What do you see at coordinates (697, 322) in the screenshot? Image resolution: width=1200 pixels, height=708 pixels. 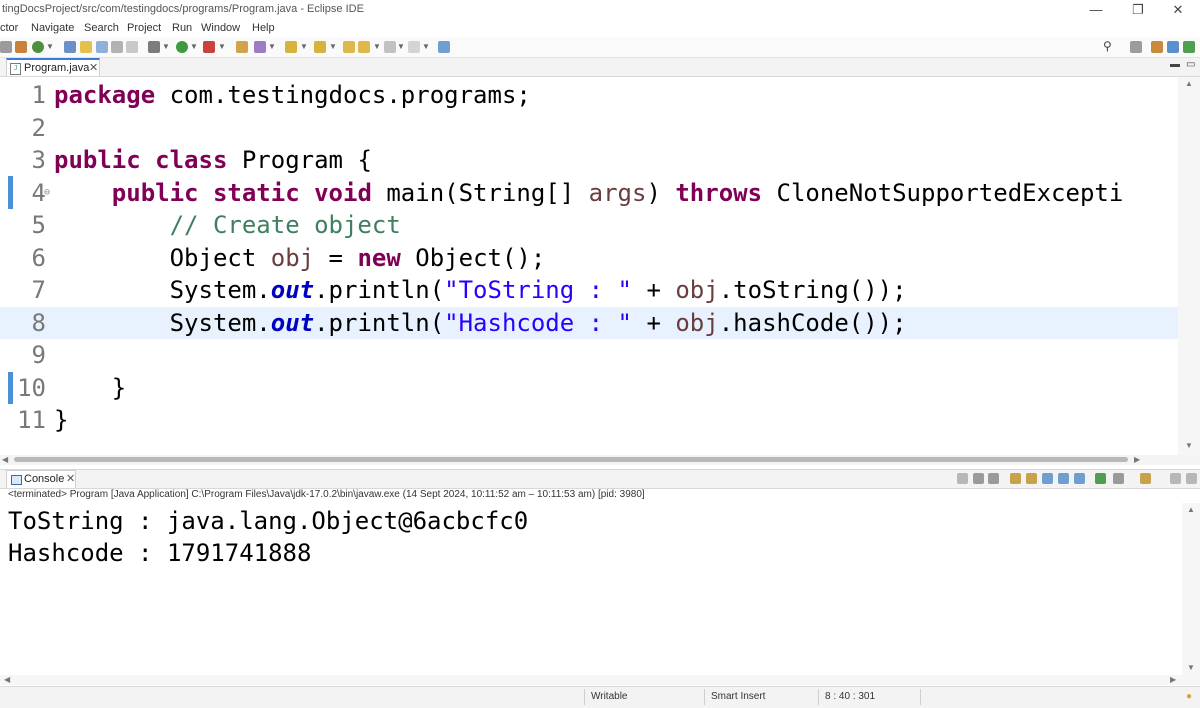 I see `code-token: obj` at bounding box center [697, 322].